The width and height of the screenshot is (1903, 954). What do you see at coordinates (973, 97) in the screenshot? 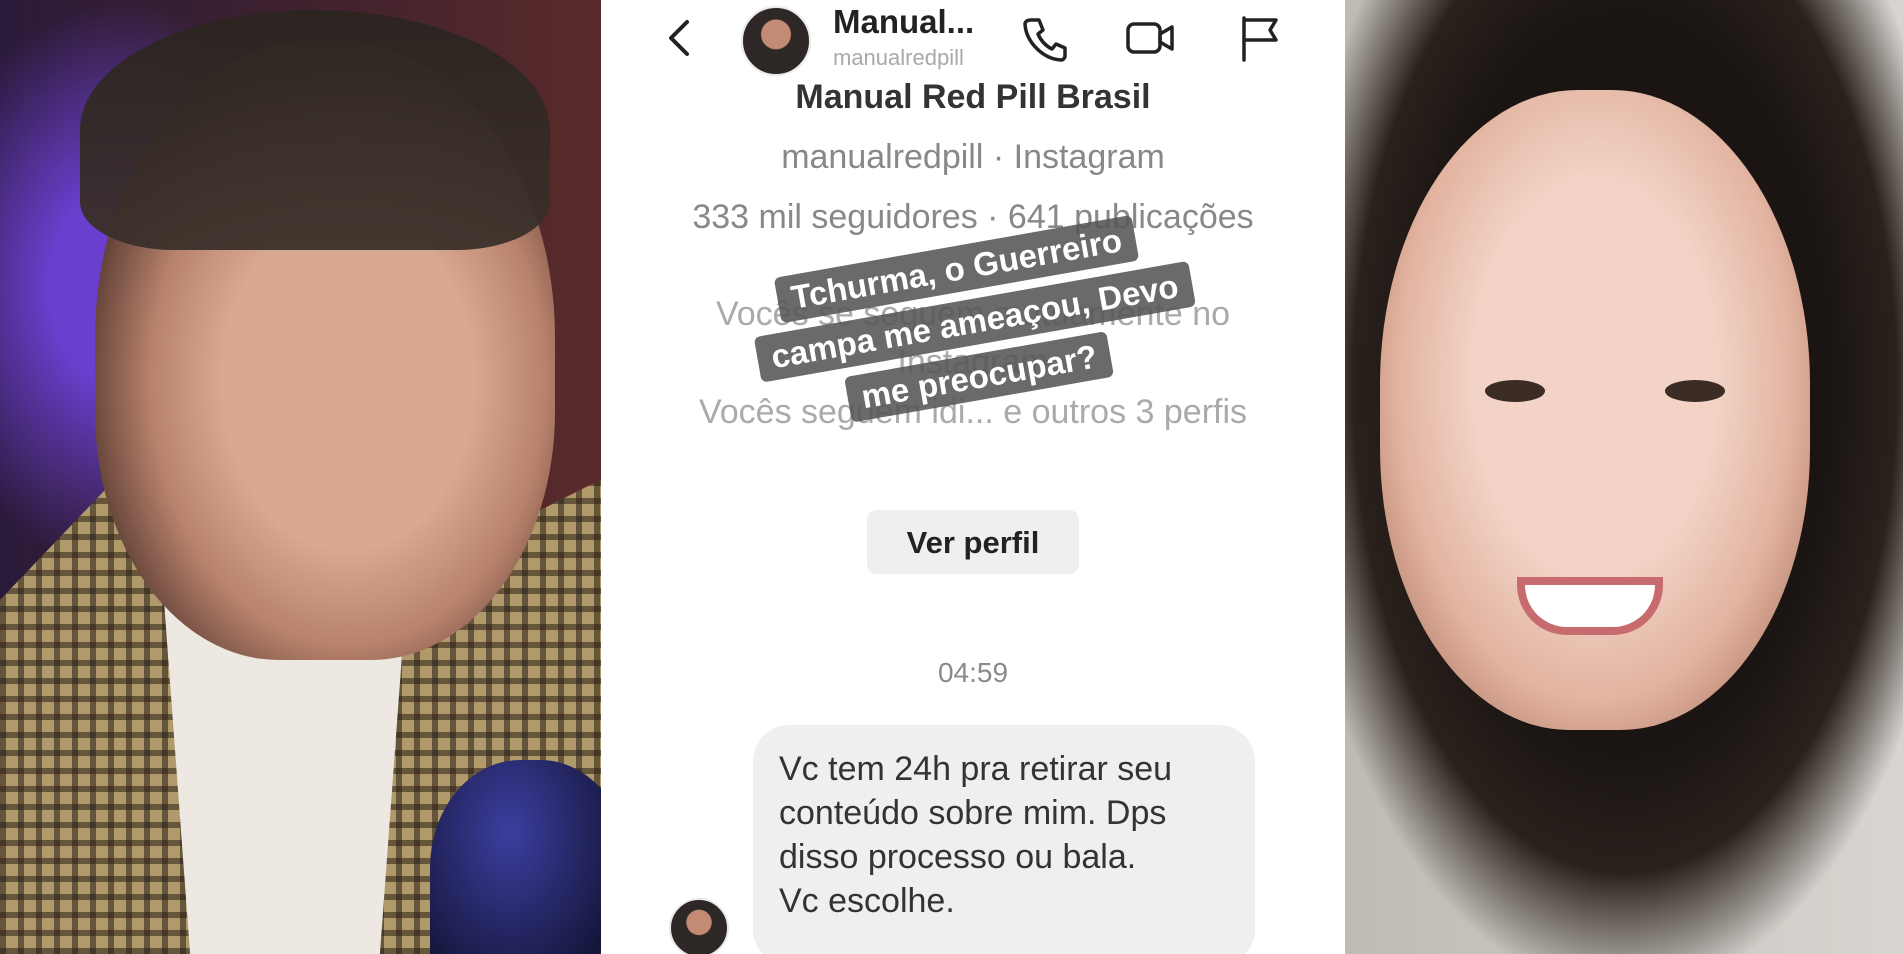
I see `profile-name: Manual Red Pill Brasil` at bounding box center [973, 97].